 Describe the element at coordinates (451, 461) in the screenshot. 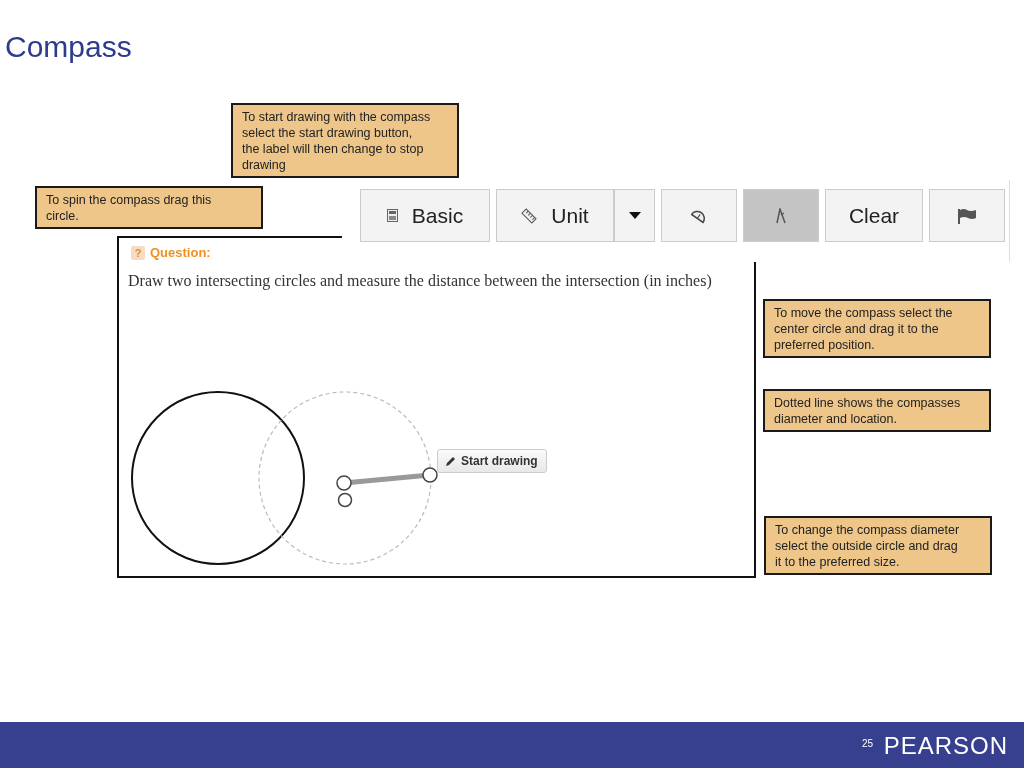

I see `pencil-icon` at that location.